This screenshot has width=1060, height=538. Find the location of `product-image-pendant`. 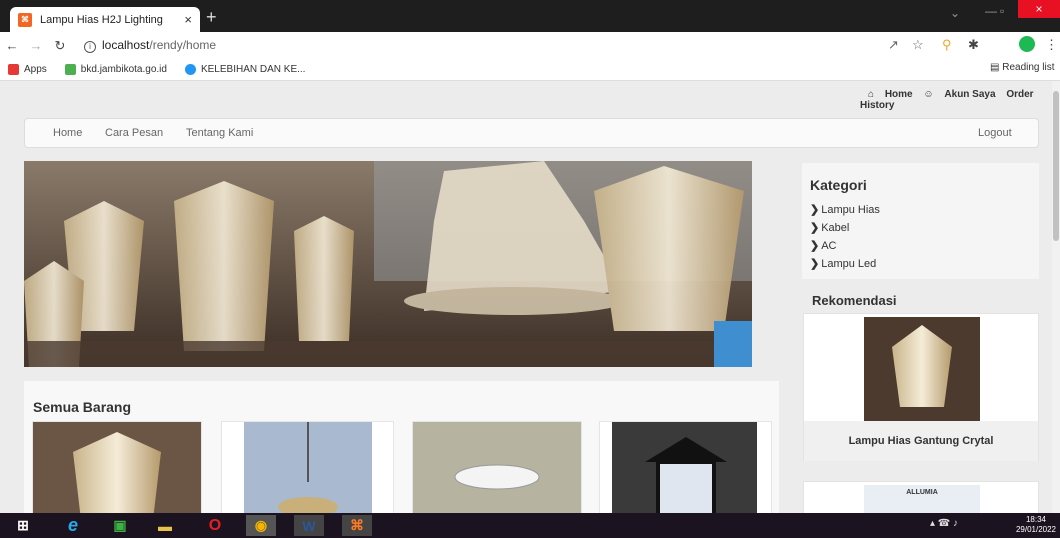

product-image-pendant is located at coordinates (308, 467).